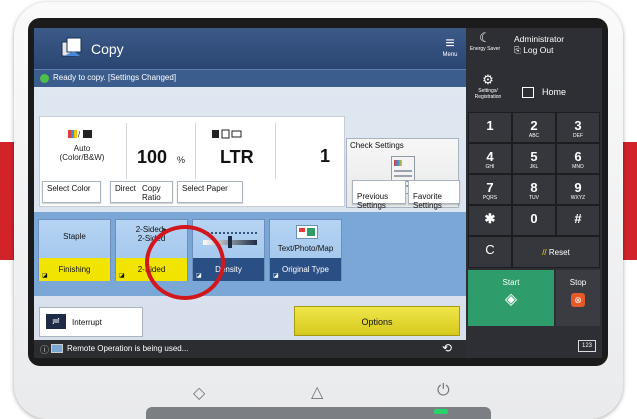 This screenshot has width=637, height=419. I want to click on home-button: Home, so click(555, 92).